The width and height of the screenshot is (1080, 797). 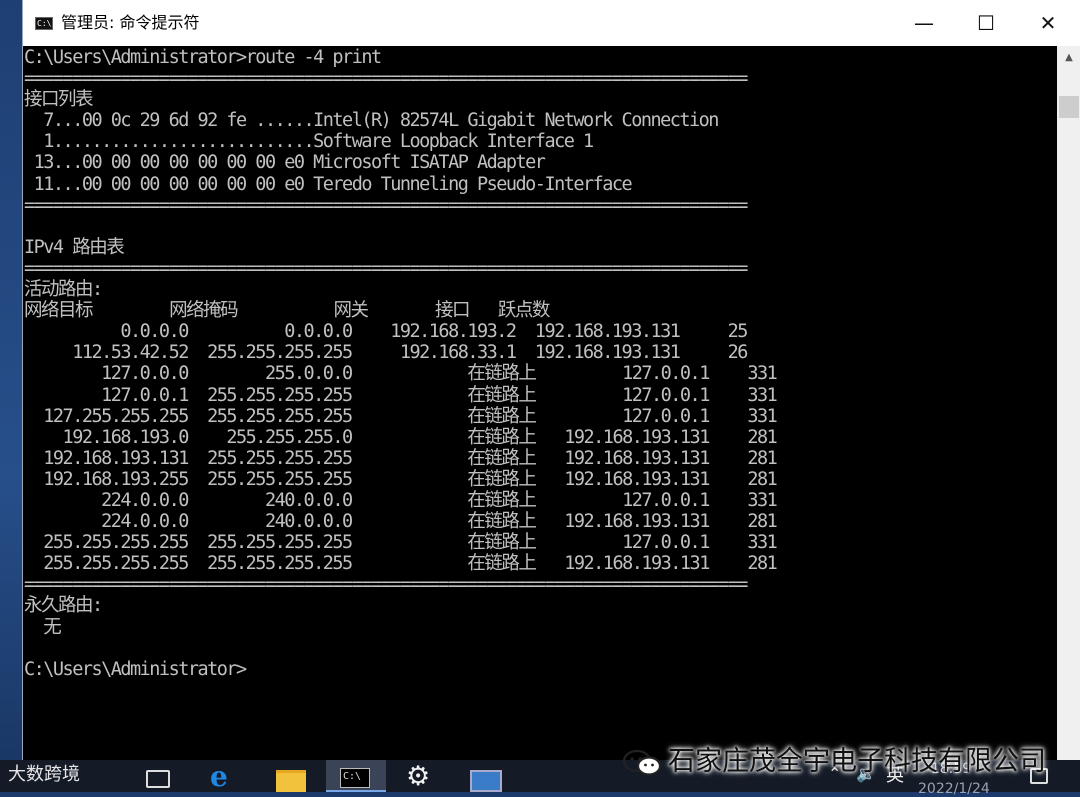 I want to click on console-line: 网络目标 网络掩码 网关 接口 跃点数, so click(x=287, y=311).